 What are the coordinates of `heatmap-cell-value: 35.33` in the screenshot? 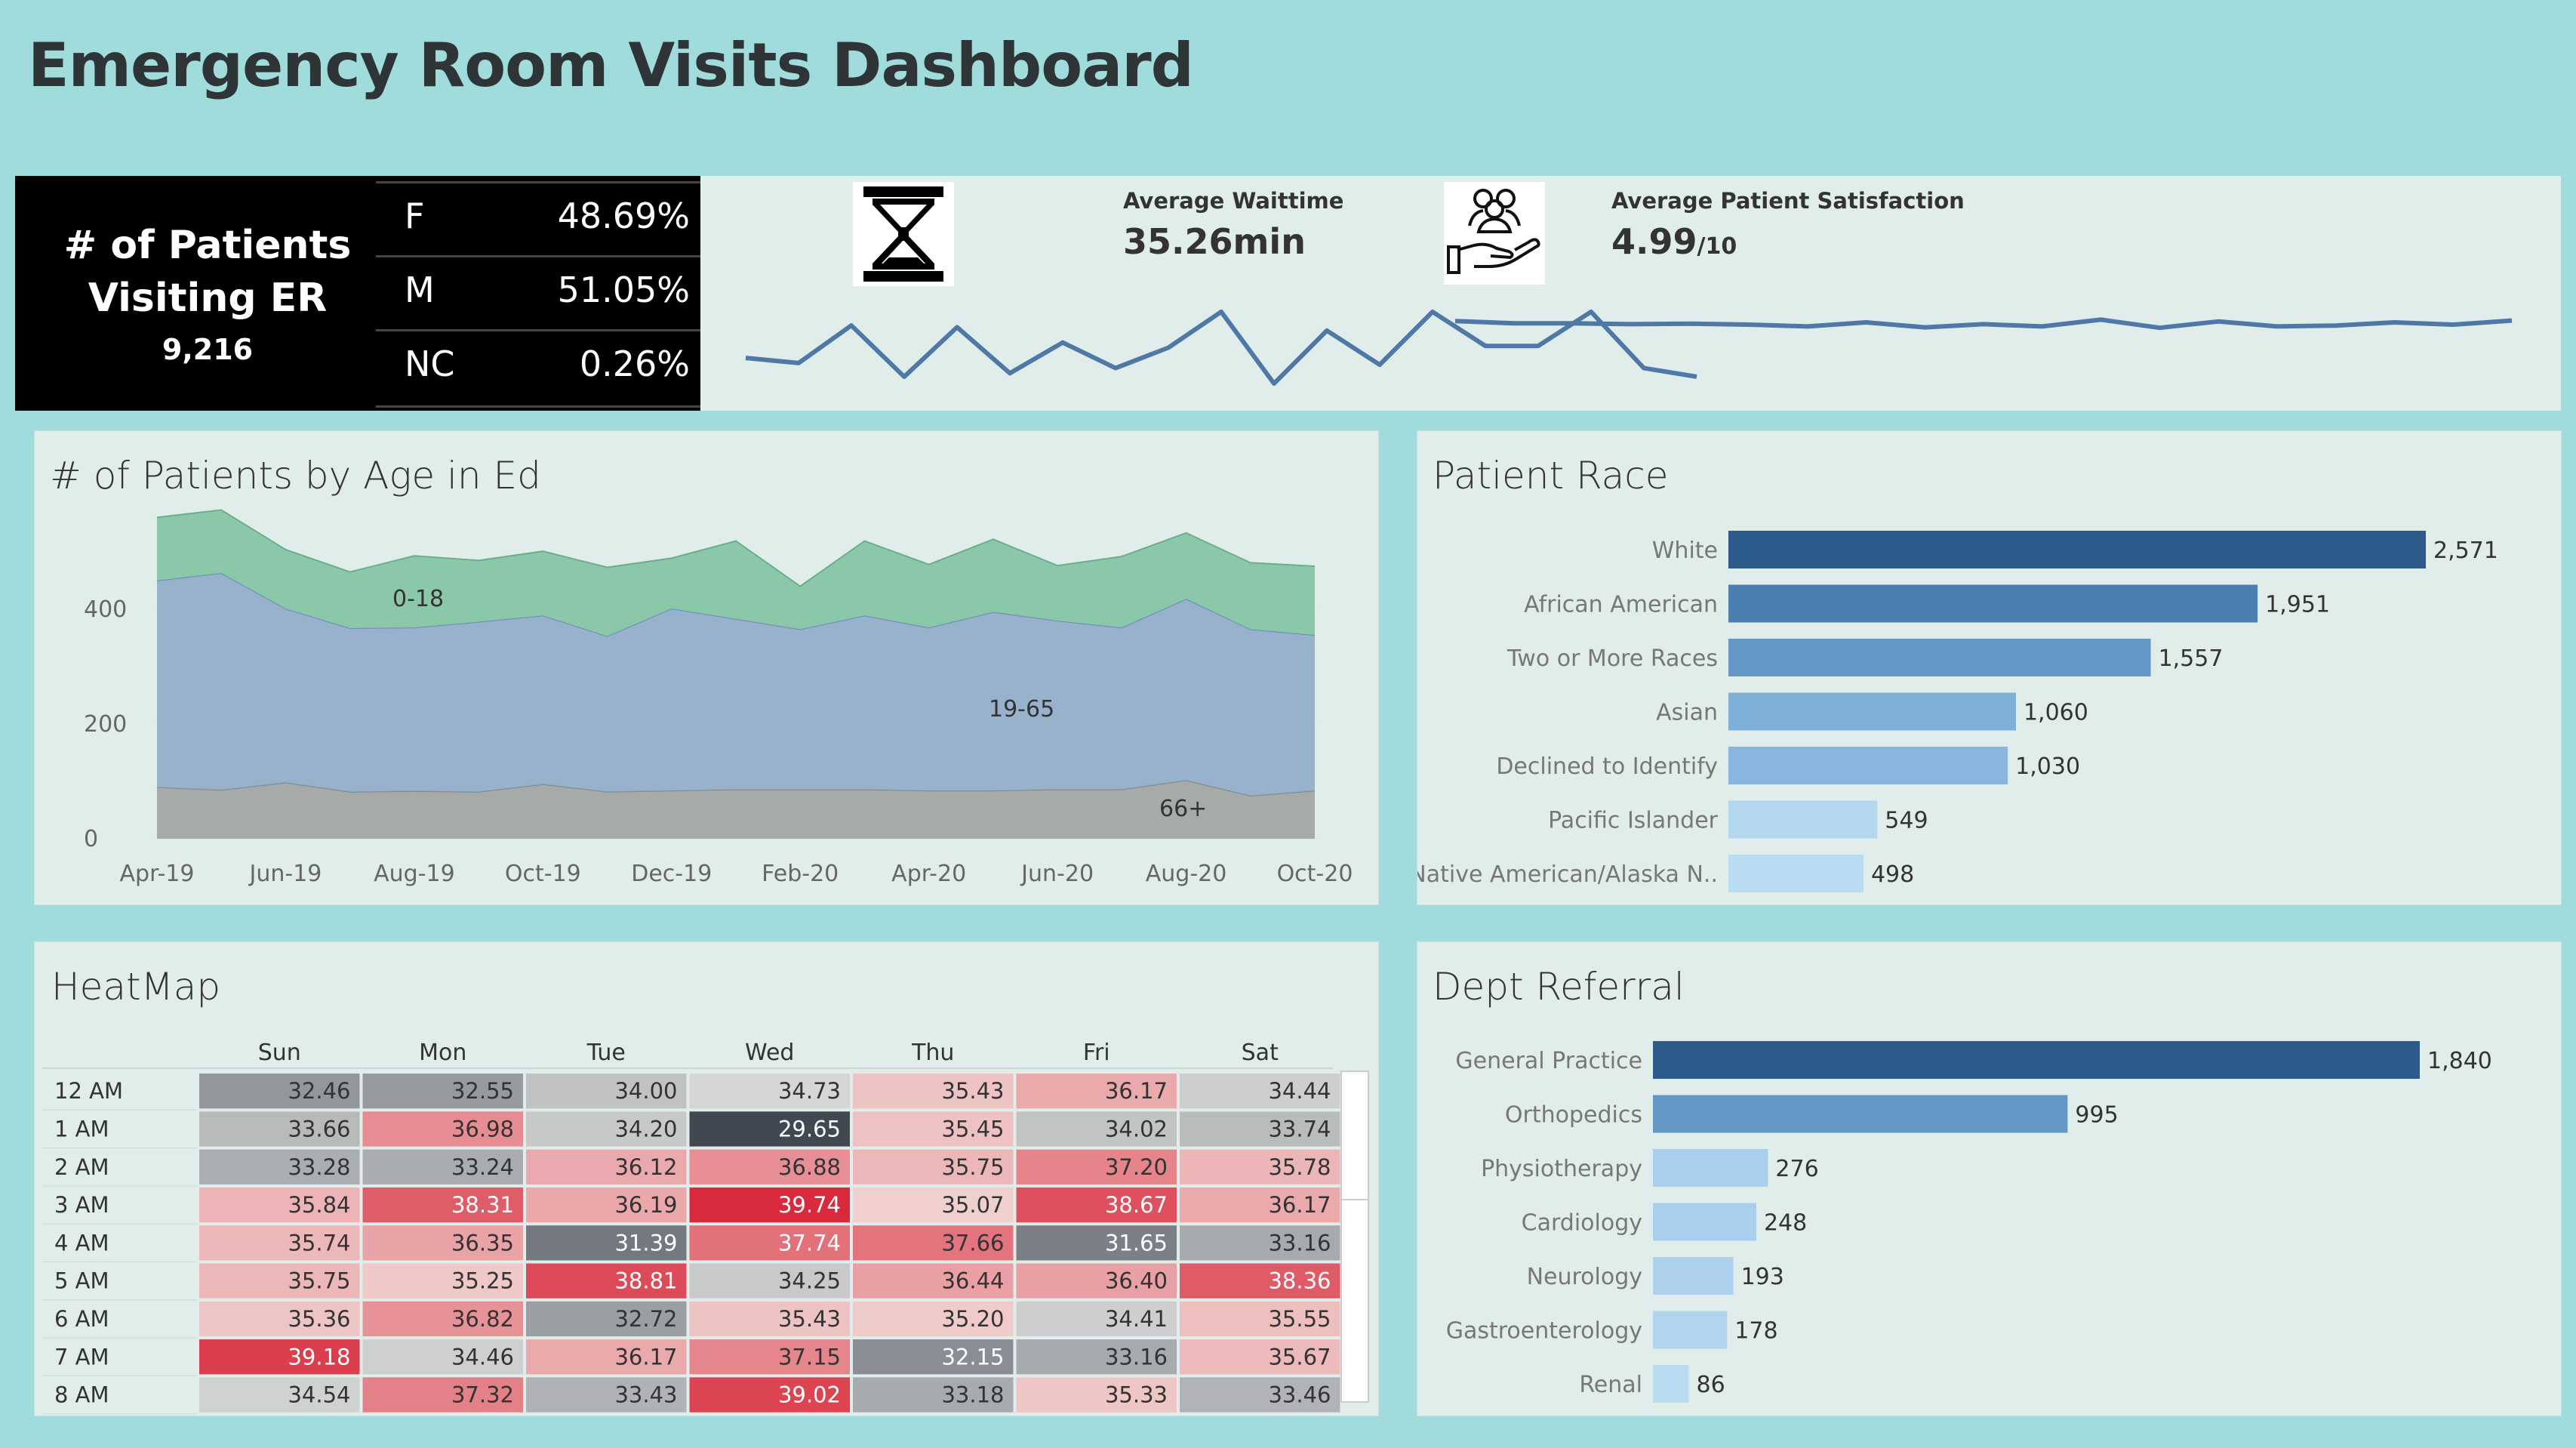 It's located at (1136, 1395).